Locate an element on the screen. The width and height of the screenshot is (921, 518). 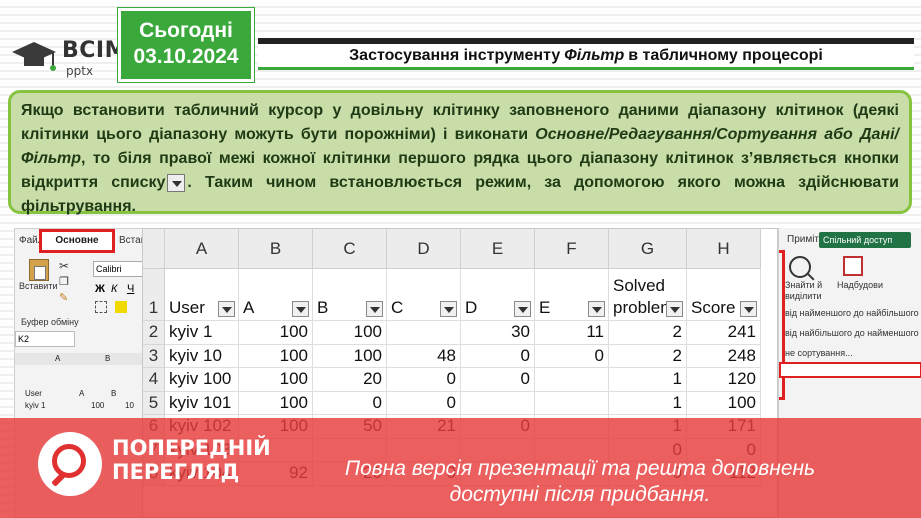
column-header: G is located at coordinates (648, 249).